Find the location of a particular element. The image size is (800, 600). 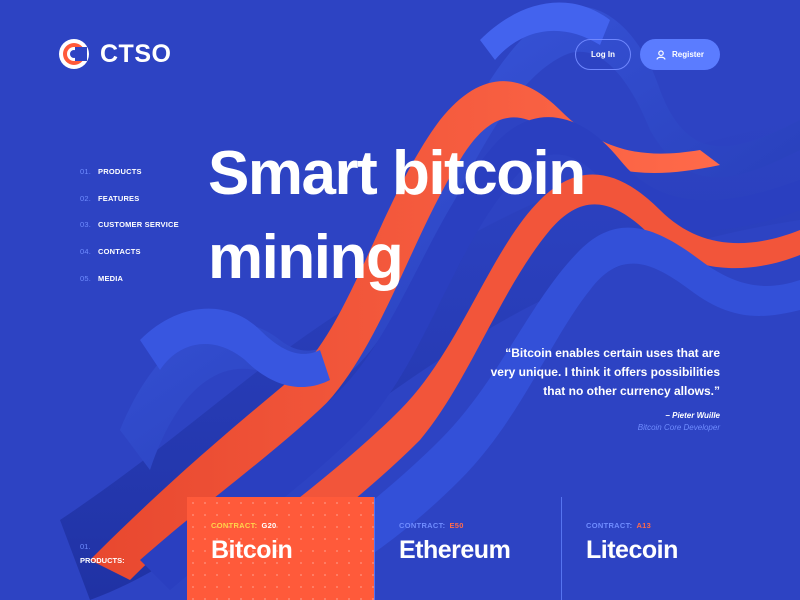

nav-item-label: CONTACTS is located at coordinates (119, 252).